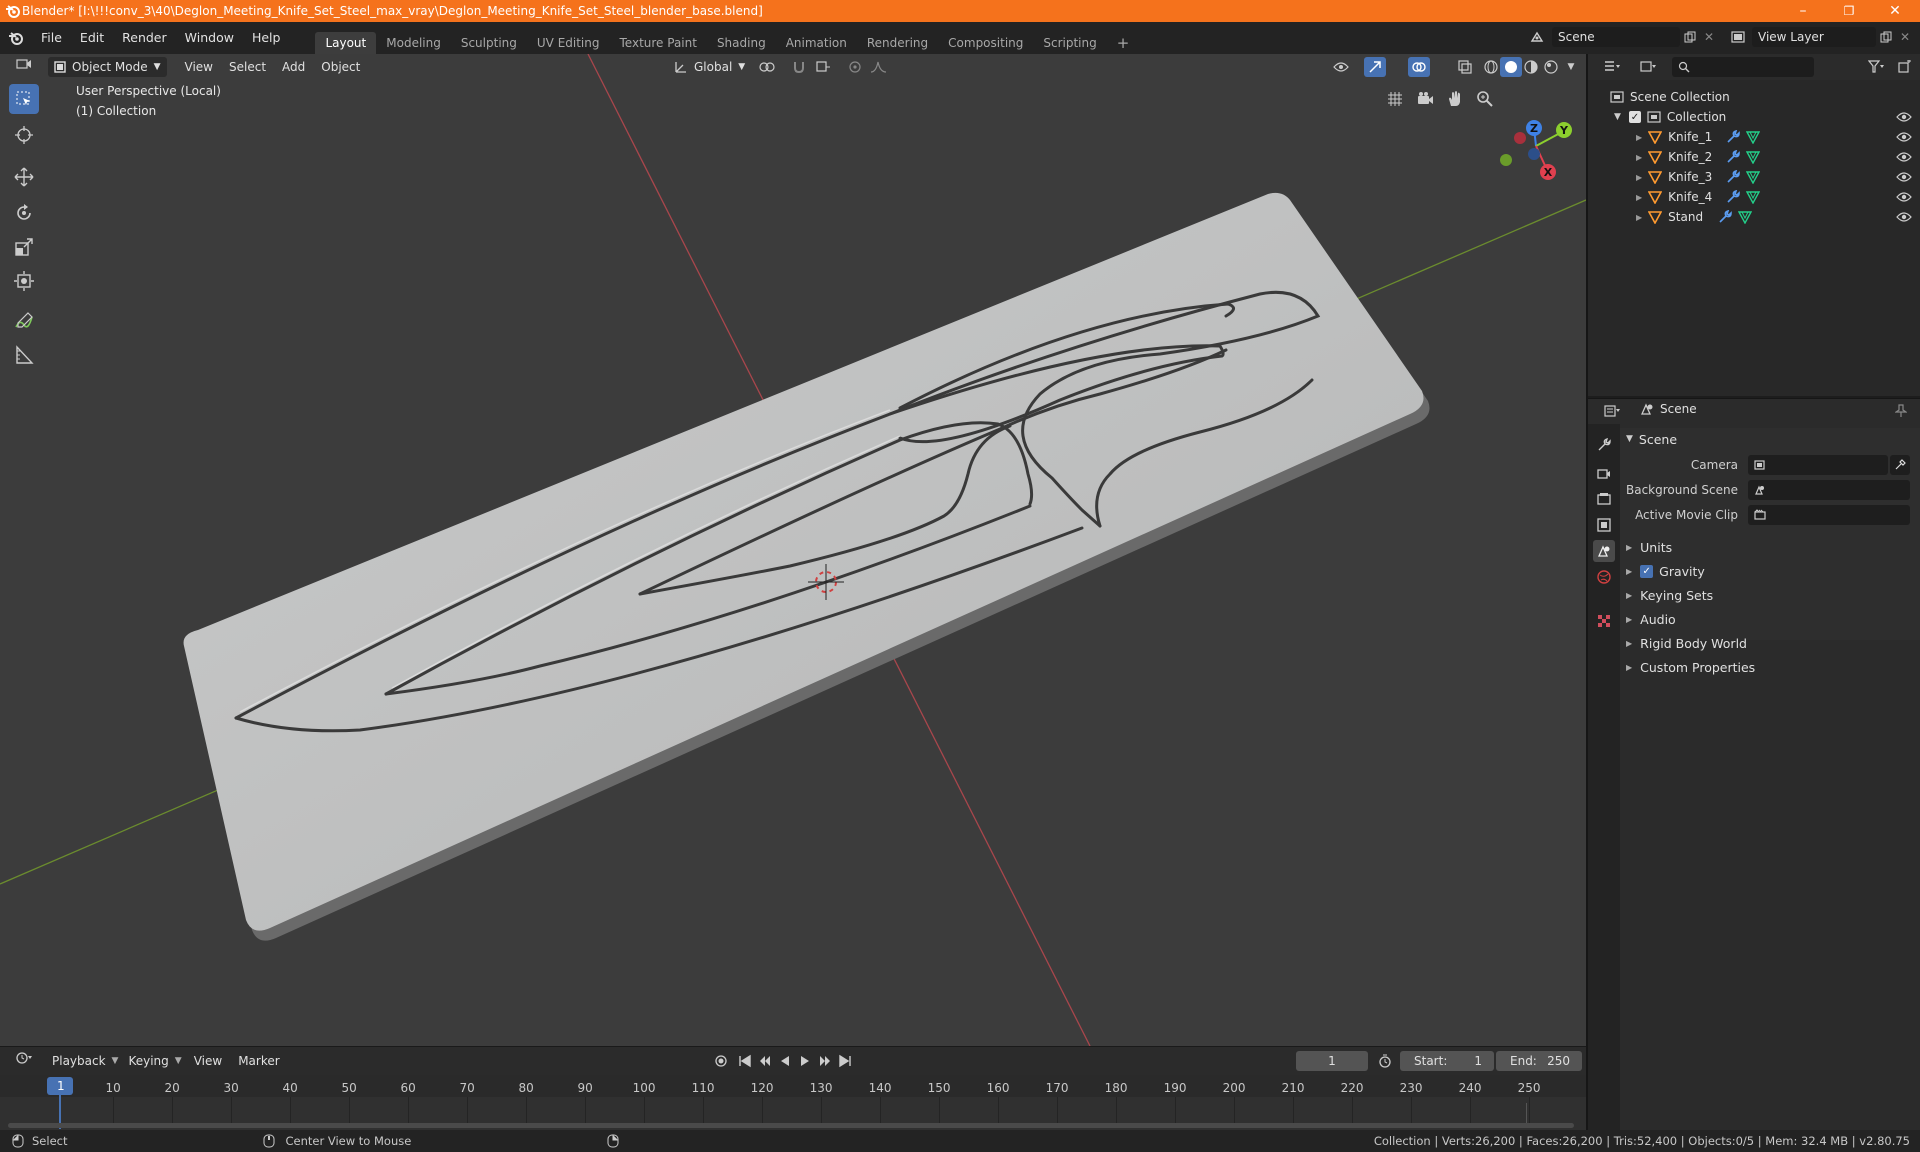 The width and height of the screenshot is (1920, 1152). I want to click on units-panel-header: ▶ Units, so click(1773, 547).